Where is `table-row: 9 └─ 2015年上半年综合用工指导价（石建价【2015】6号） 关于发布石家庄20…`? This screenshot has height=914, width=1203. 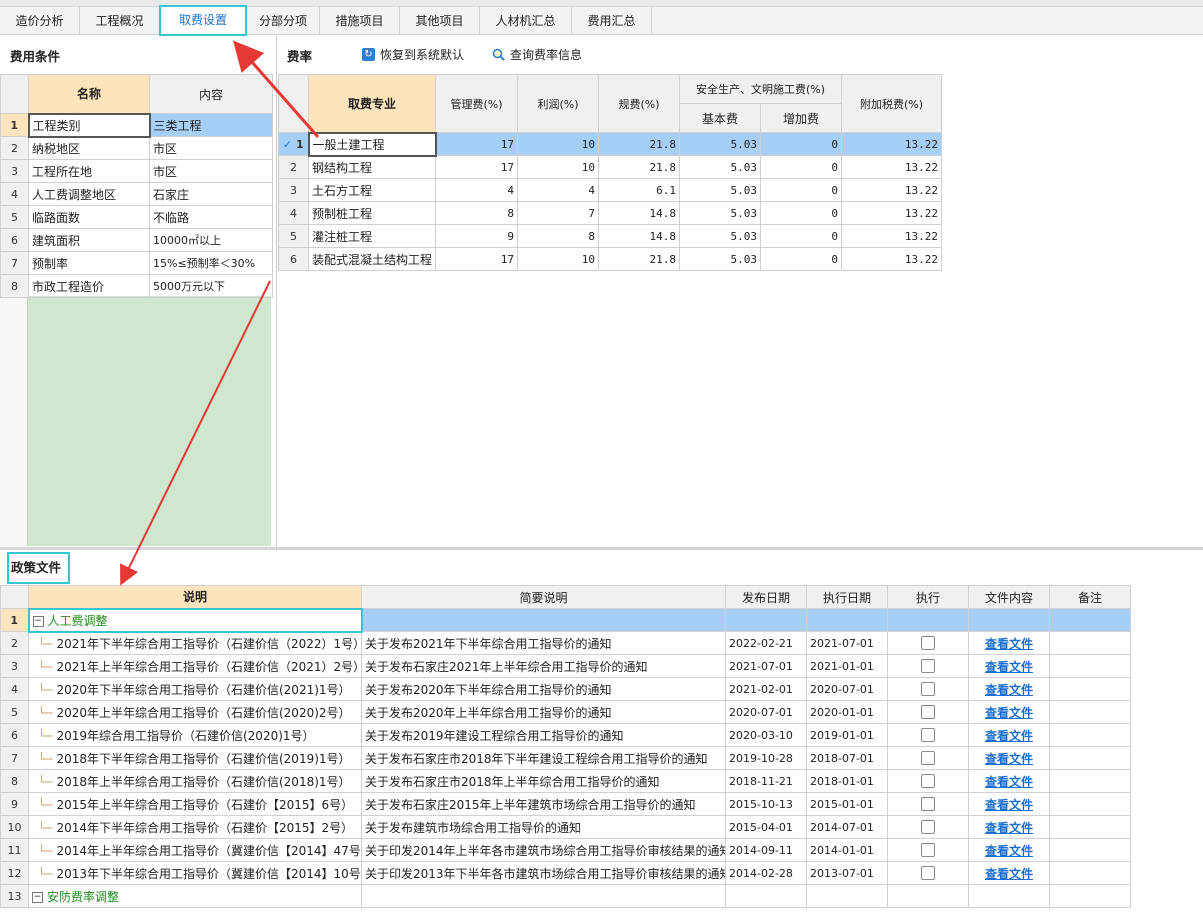
table-row: 9 └─ 2015年上半年综合用工指导价（石建价【2015】6号） 关于发布石家庄20… is located at coordinates (565, 804).